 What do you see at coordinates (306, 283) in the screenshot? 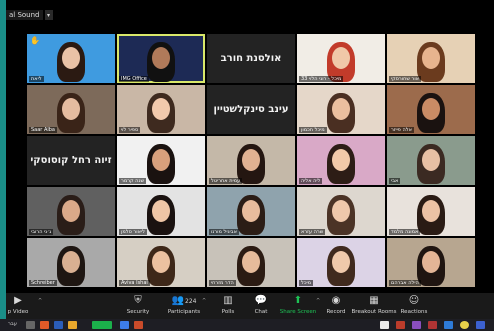
I see `participant-name-label: מיכל` at bounding box center [306, 283].